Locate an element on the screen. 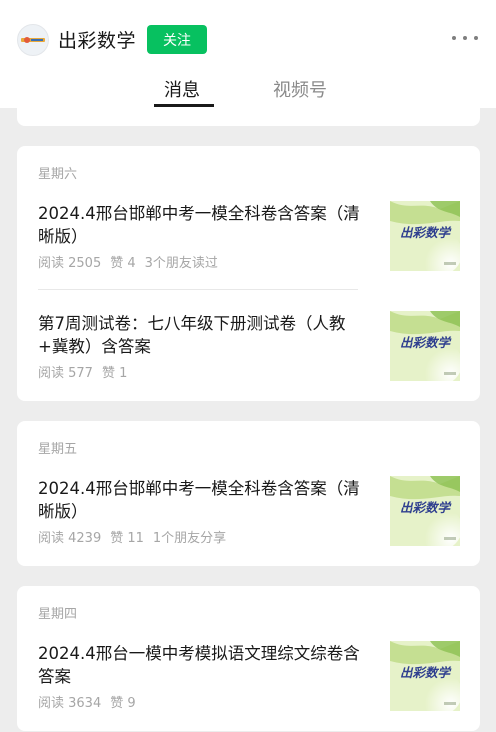 The width and height of the screenshot is (496, 732). follow-button: 关注 is located at coordinates (177, 39).